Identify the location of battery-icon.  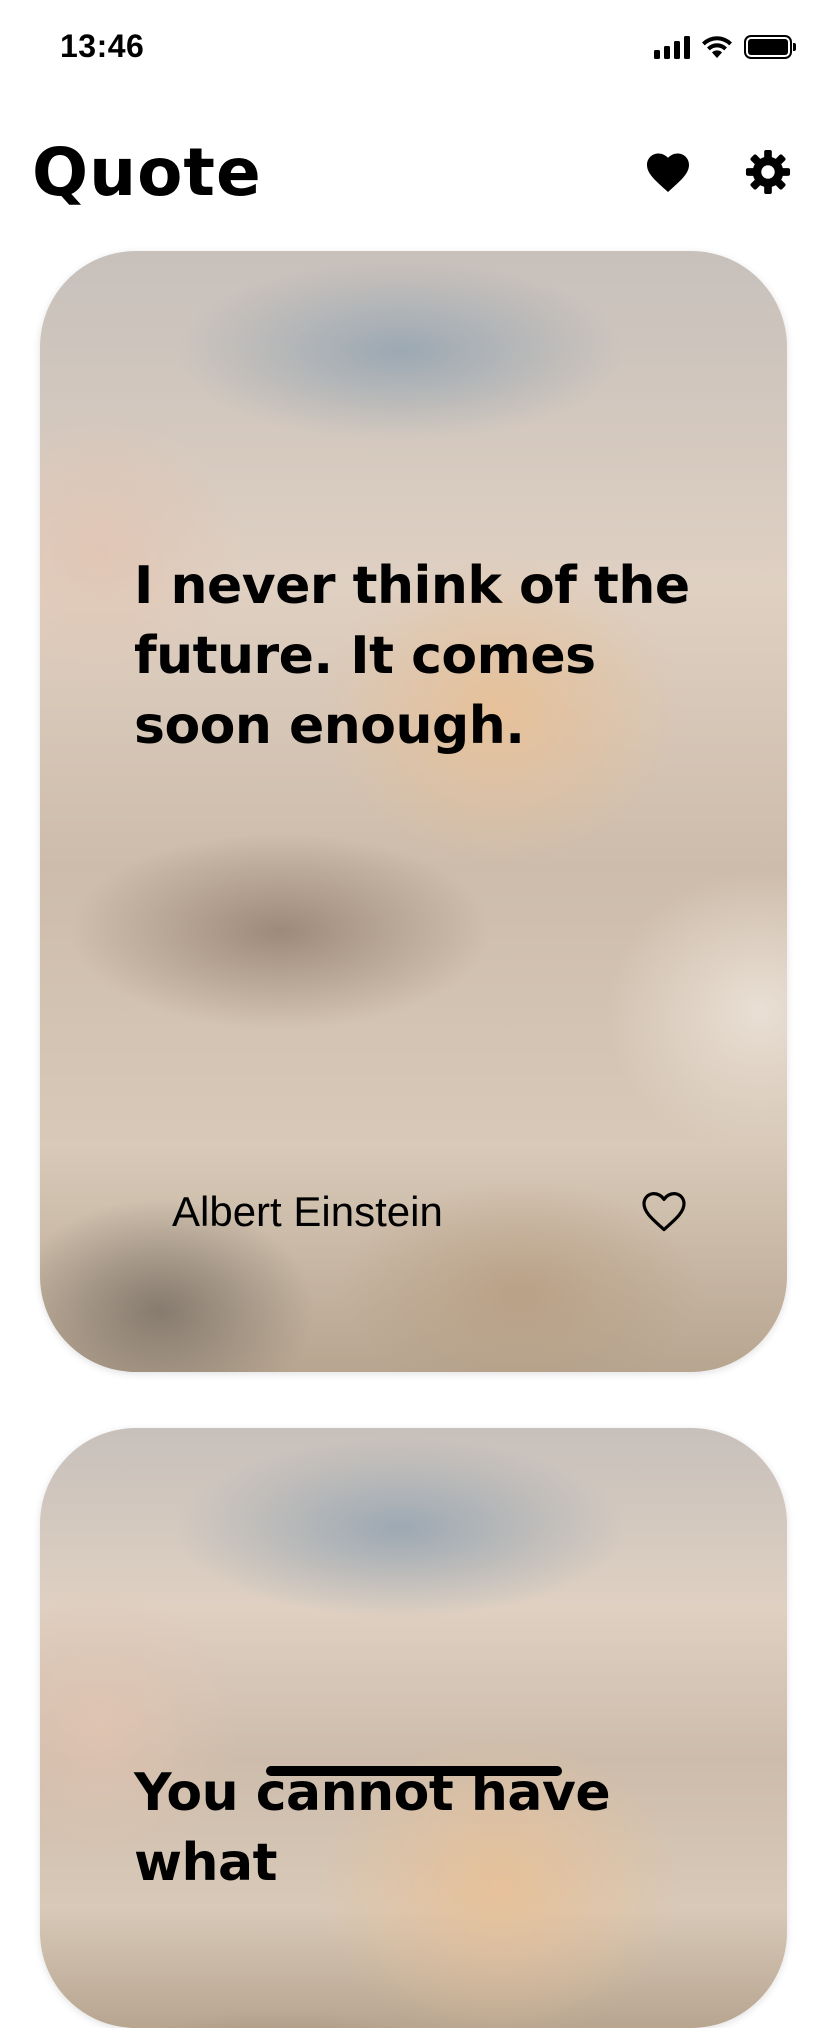
(770, 47).